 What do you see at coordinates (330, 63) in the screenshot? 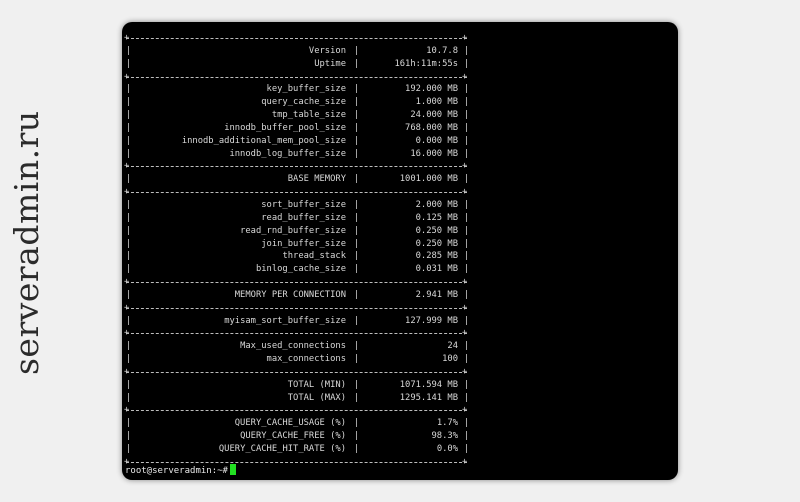
I see `row-label: Uptime` at bounding box center [330, 63].